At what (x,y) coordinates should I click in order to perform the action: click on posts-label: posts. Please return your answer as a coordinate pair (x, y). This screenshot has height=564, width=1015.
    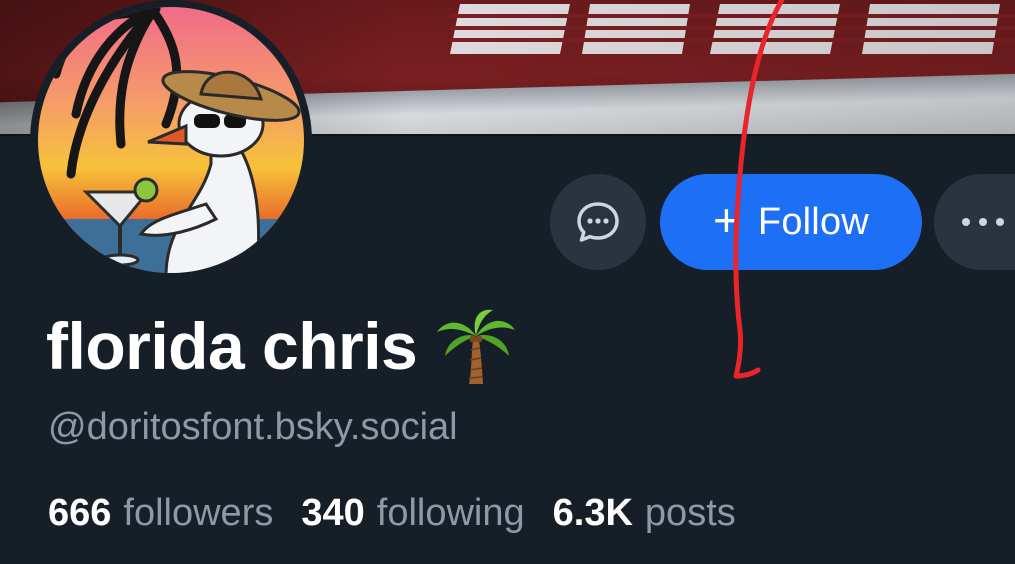
    Looking at the image, I should click on (690, 513).